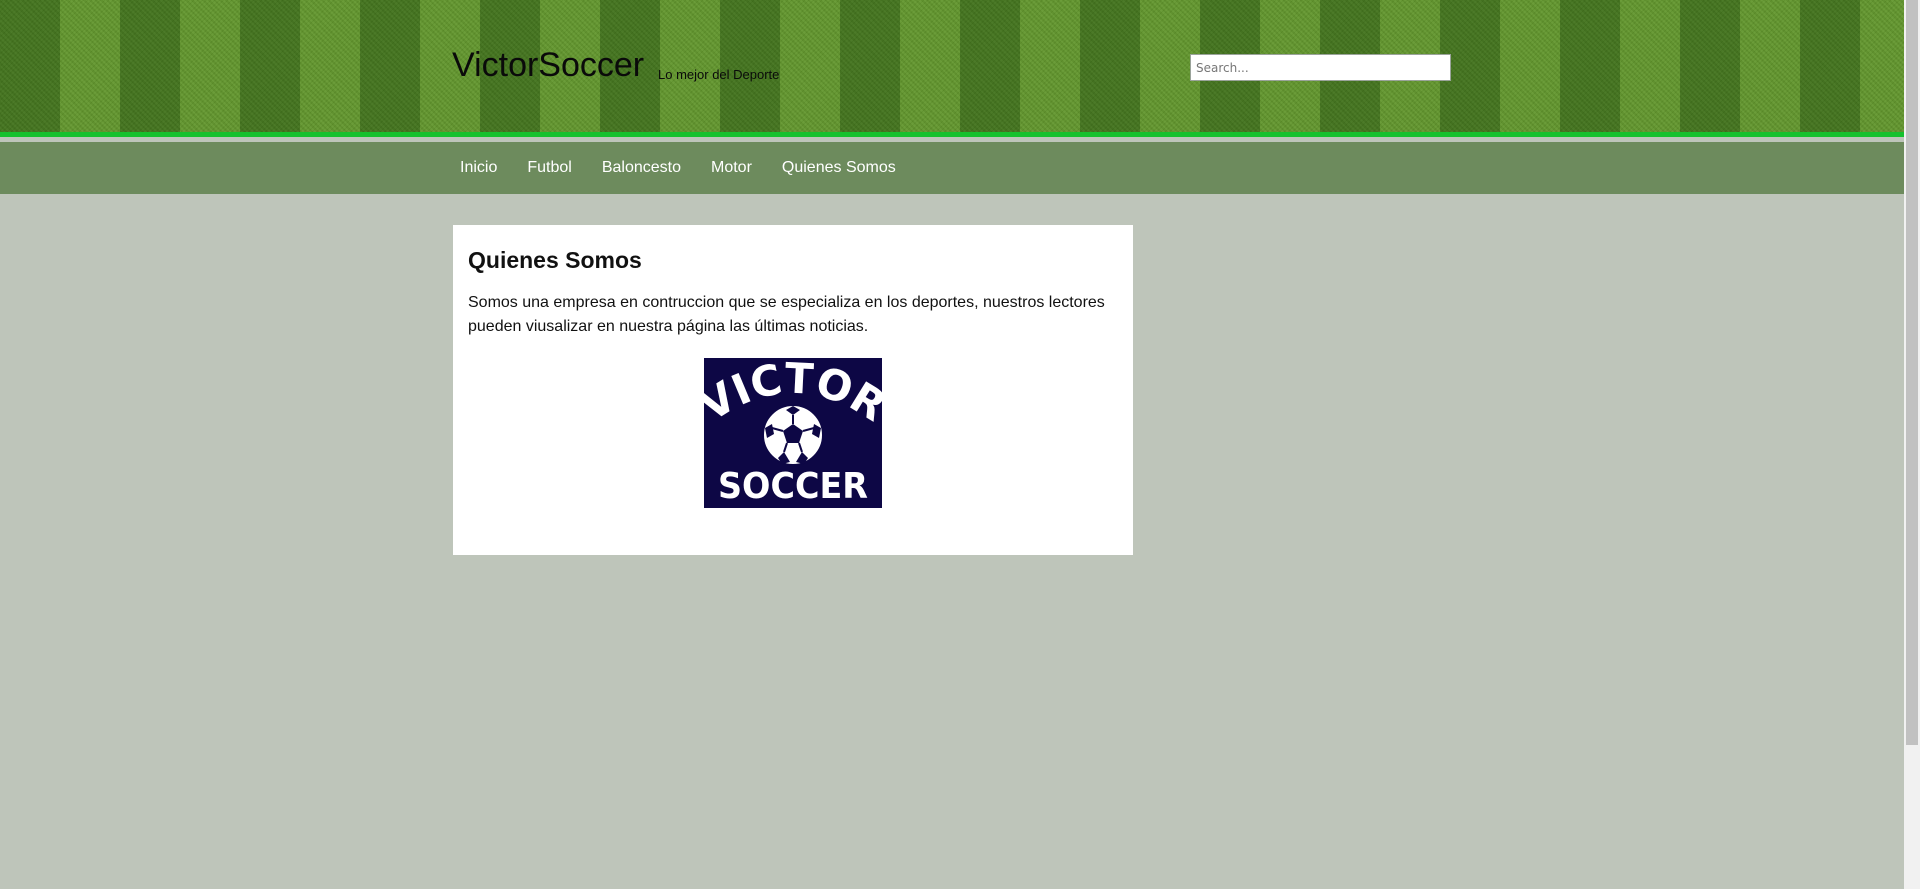 This screenshot has height=889, width=1920. I want to click on site-tagline: Lo mejor del Deporte, so click(719, 74).